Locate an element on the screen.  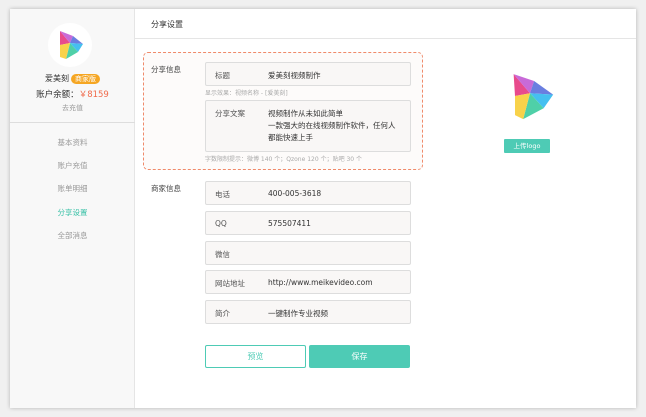
text-limit-hint: 字数限制提示：微博 140 个；Qzone 120 个；贴吧 30 个 is located at coordinates (284, 159).